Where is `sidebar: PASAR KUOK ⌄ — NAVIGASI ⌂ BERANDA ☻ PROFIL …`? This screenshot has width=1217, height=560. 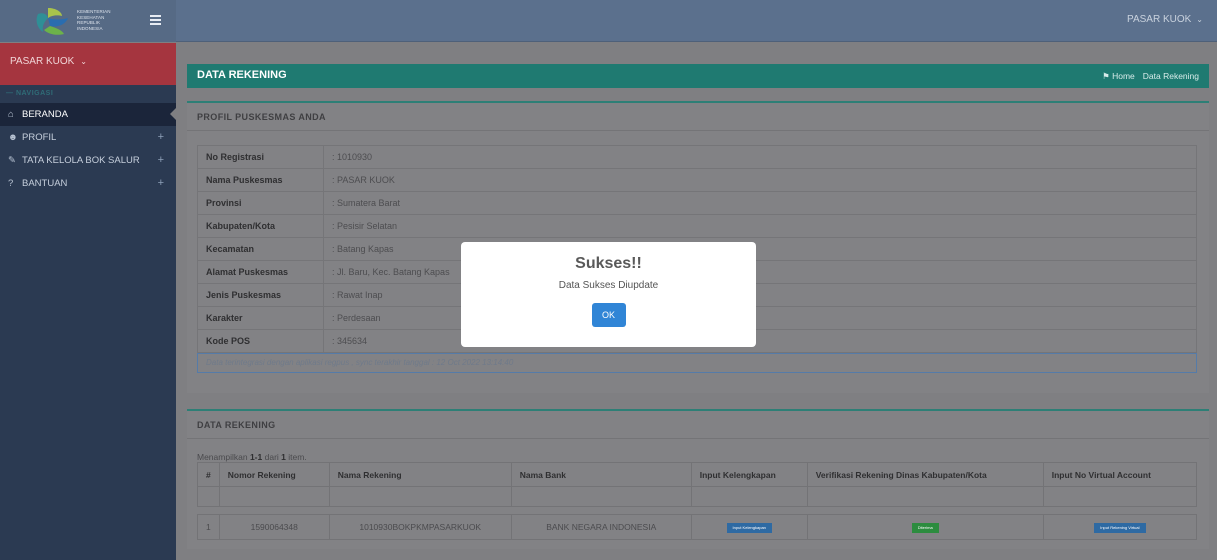
sidebar: PASAR KUOK ⌄ — NAVIGASI ⌂ BERANDA ☻ PROFIL … is located at coordinates (88, 301).